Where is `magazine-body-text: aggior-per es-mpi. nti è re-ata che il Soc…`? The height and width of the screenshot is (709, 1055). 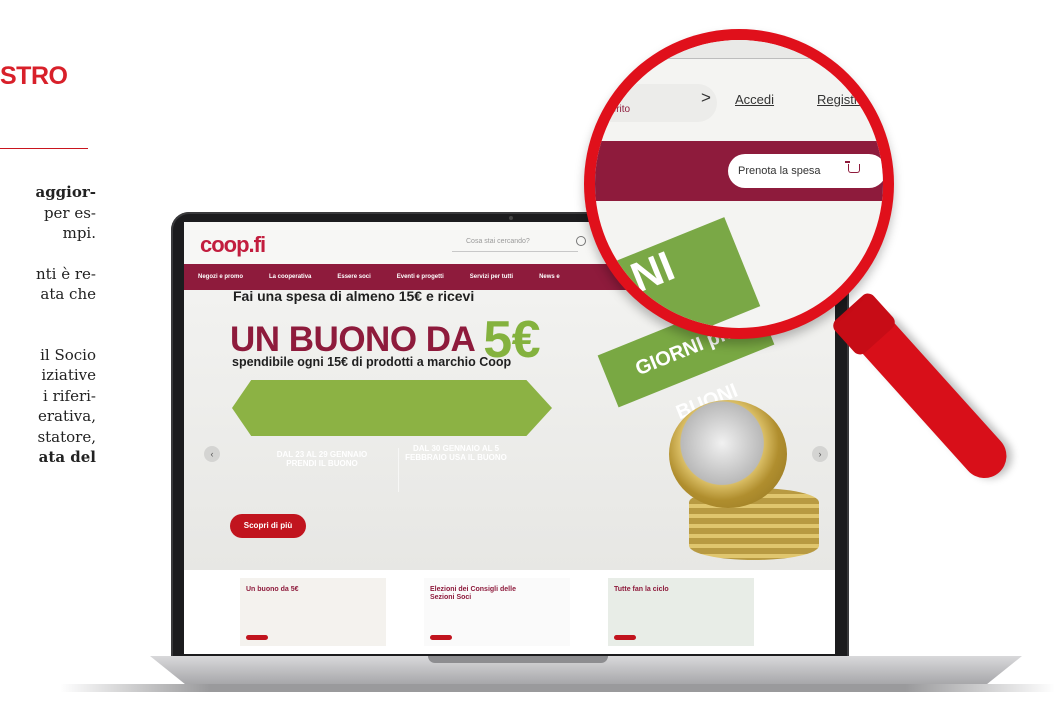
magazine-body-text: aggior-per es-mpi. nti è re-ata che il Soc… is located at coordinates (48, 325).